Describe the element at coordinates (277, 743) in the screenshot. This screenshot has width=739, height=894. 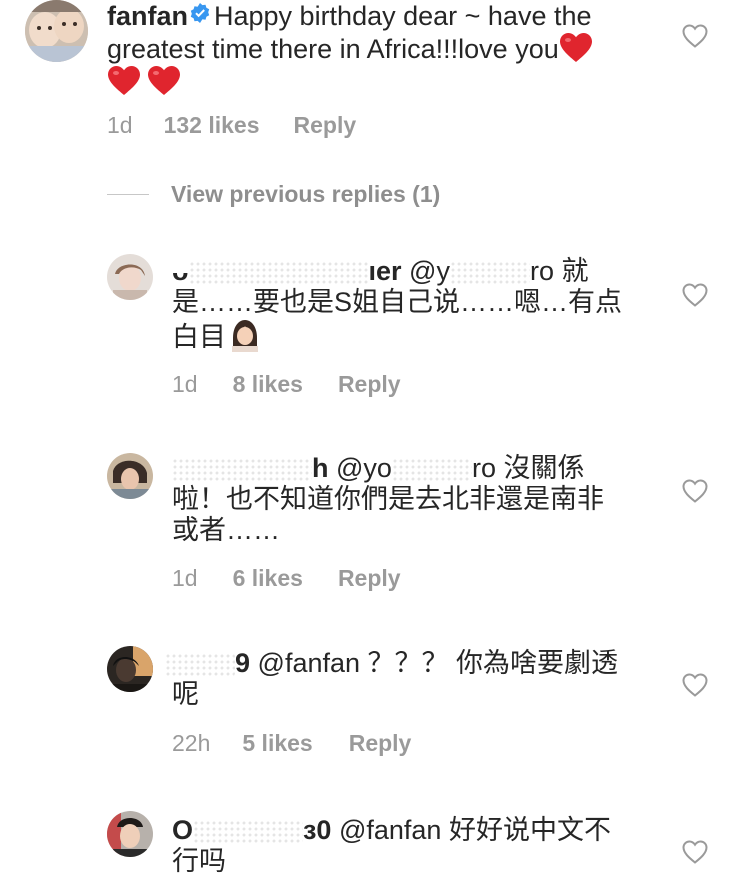
I see `comment-likes: 5 likes` at that location.